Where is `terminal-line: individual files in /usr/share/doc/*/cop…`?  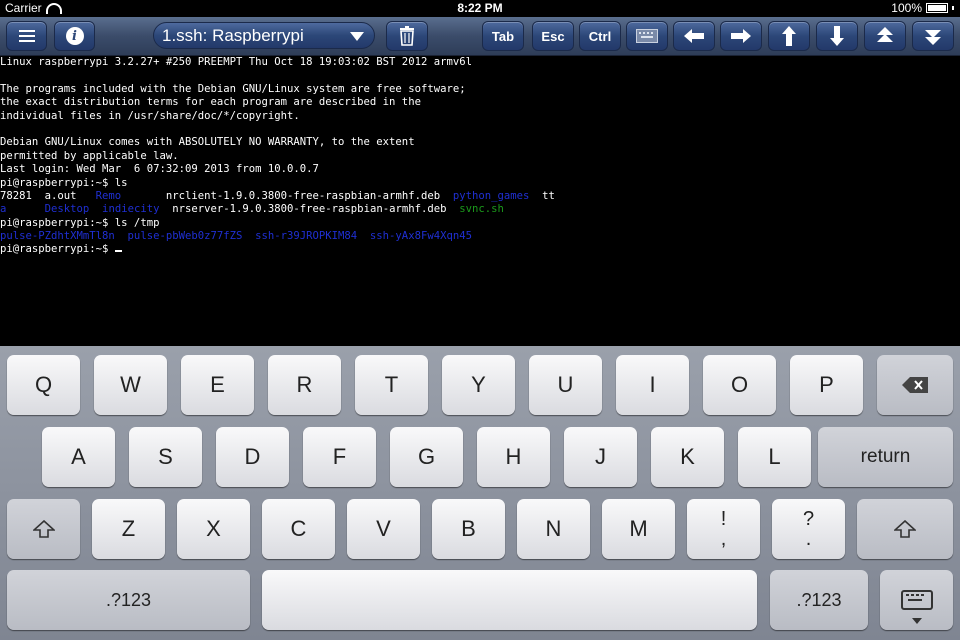
terminal-line: individual files in /usr/share/doc/*/cop… is located at coordinates (150, 115).